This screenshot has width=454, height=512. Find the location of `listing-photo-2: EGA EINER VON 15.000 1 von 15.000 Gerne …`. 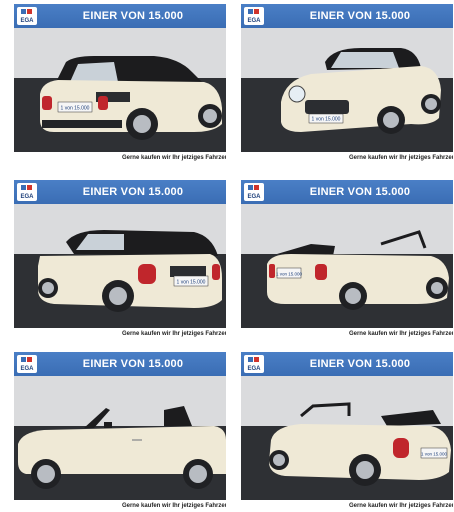

listing-photo-2: EGA EINER VON 15.000 1 von 15.000 Gerne … is located at coordinates (347, 84).